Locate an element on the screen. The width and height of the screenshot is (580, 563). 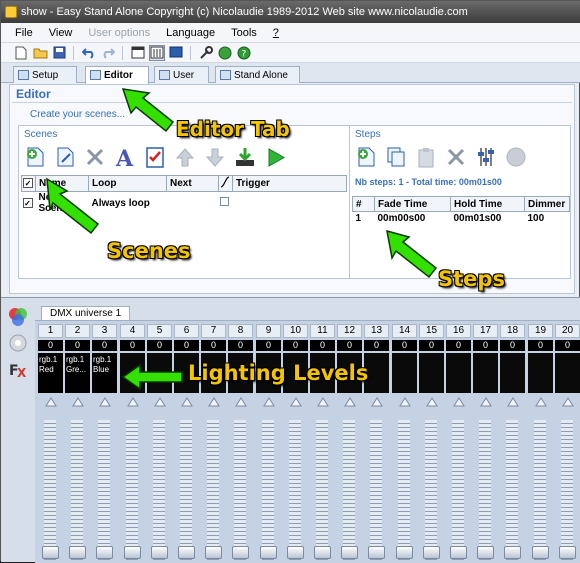
editor-tab-callout: Editor Tab is located at coordinates (233, 129).